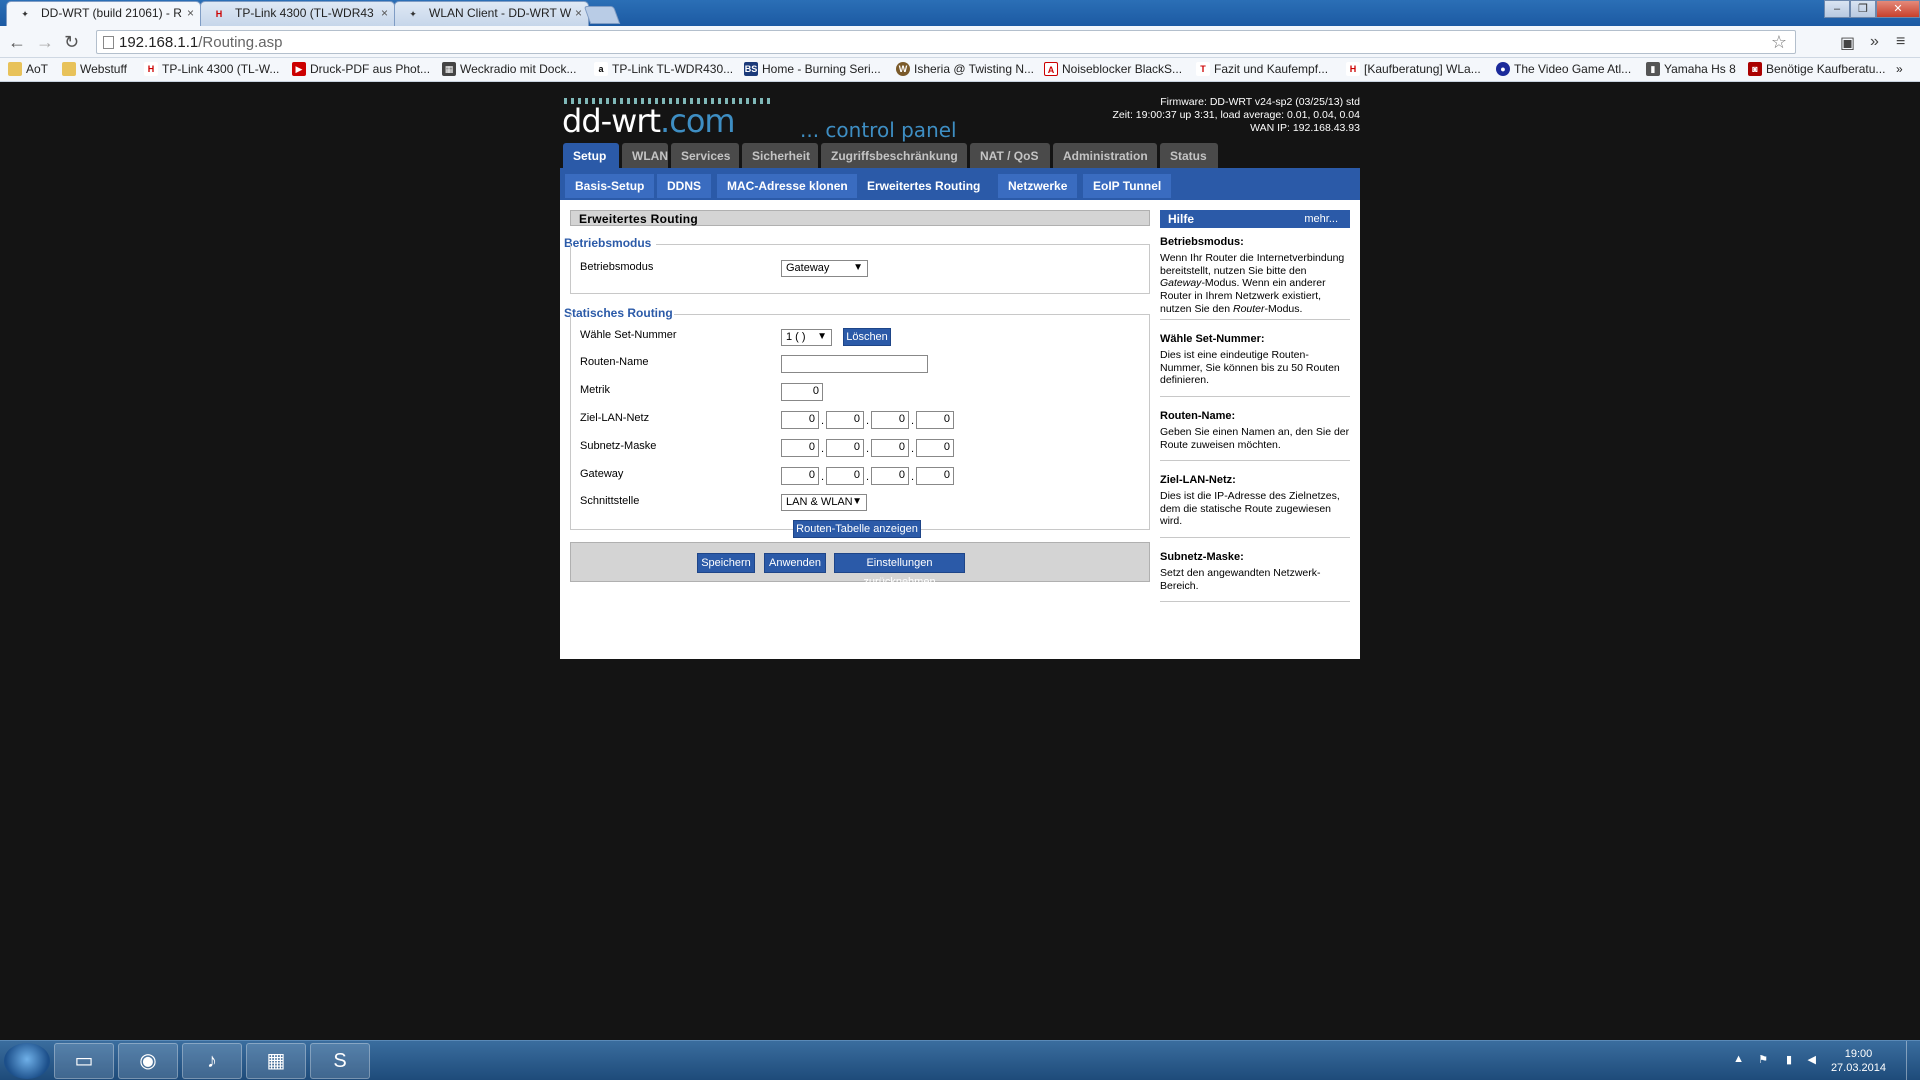  I want to click on gateway-octet-3: 0, so click(890, 476).